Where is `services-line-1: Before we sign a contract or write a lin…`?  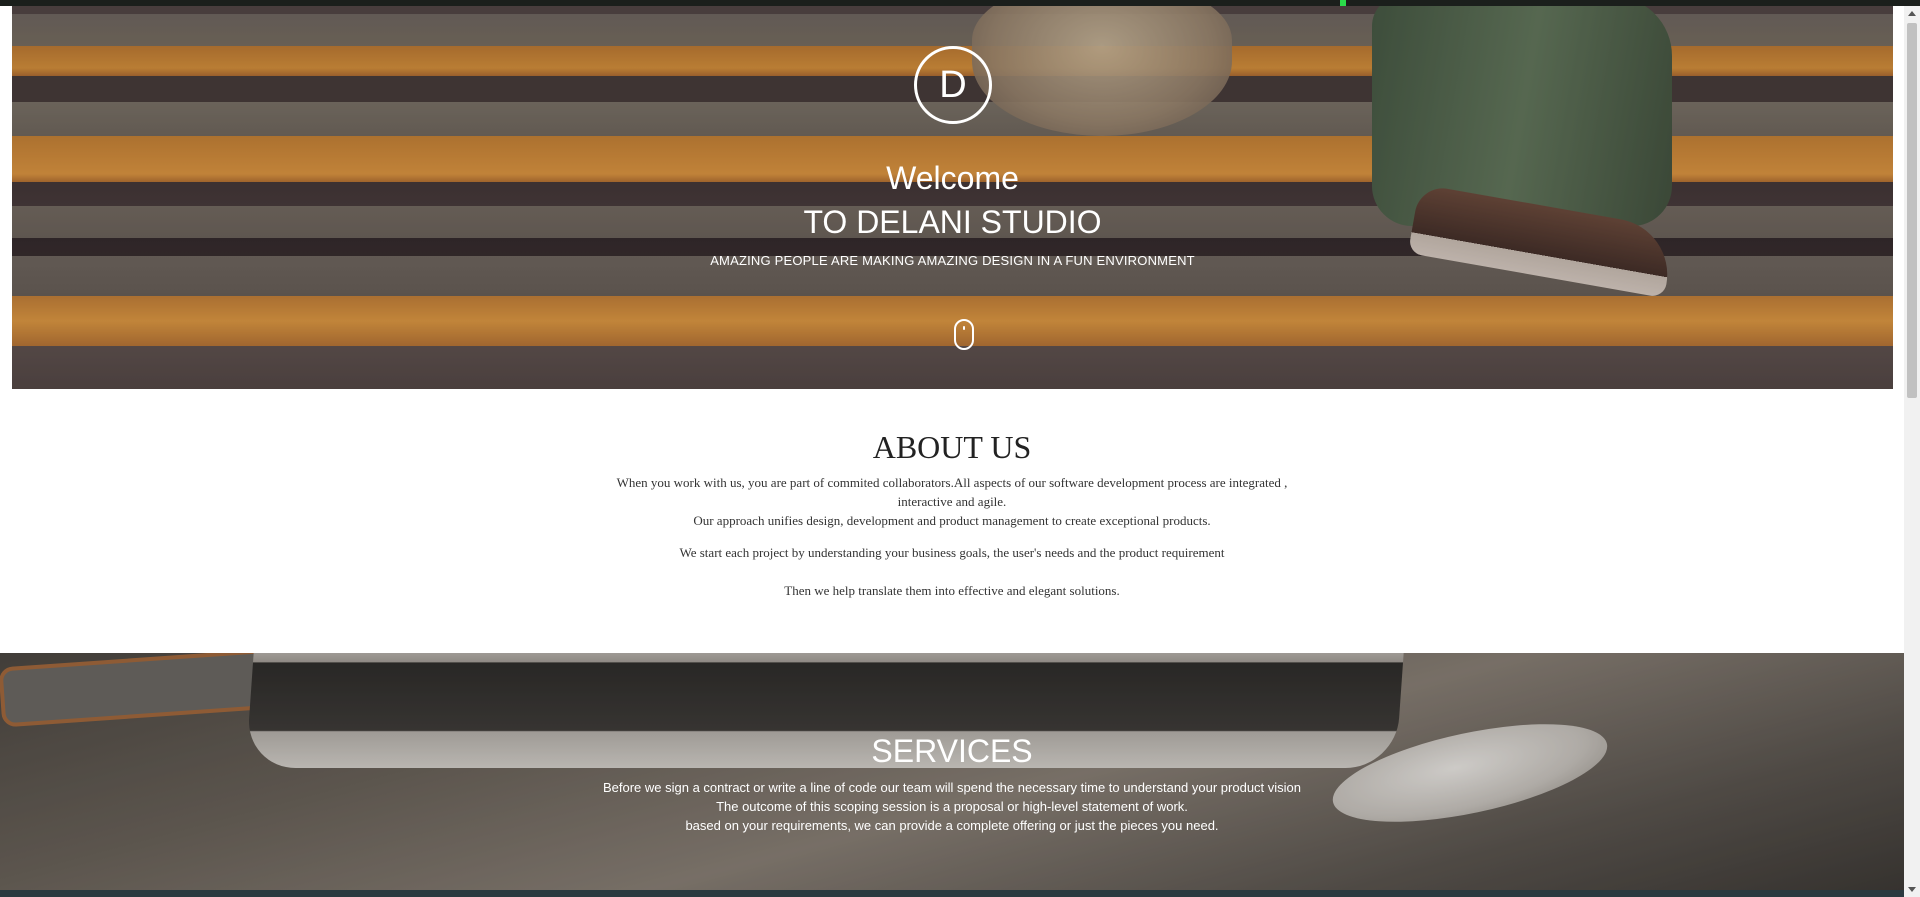 services-line-1: Before we sign a contract or write a lin… is located at coordinates (952, 787).